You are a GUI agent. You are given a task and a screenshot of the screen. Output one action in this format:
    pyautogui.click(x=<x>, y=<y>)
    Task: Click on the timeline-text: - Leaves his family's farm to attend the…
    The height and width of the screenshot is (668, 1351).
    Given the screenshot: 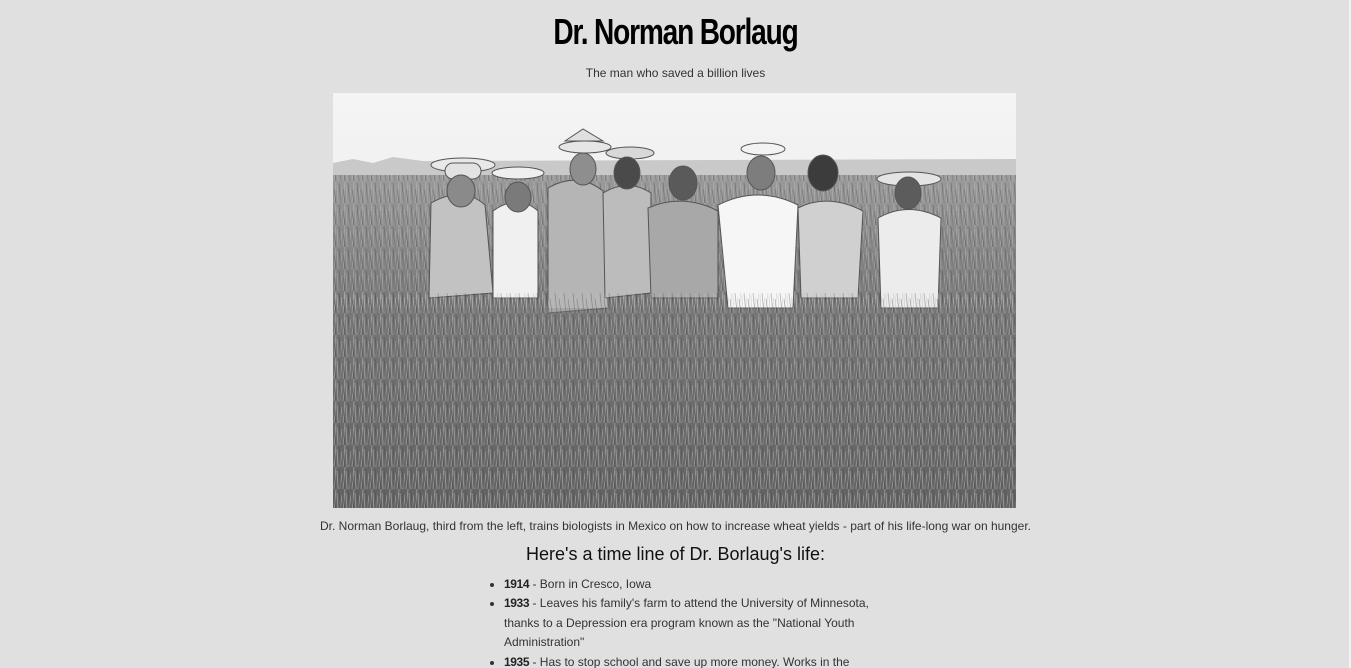 What is the action you would take?
    pyautogui.click(x=686, y=623)
    